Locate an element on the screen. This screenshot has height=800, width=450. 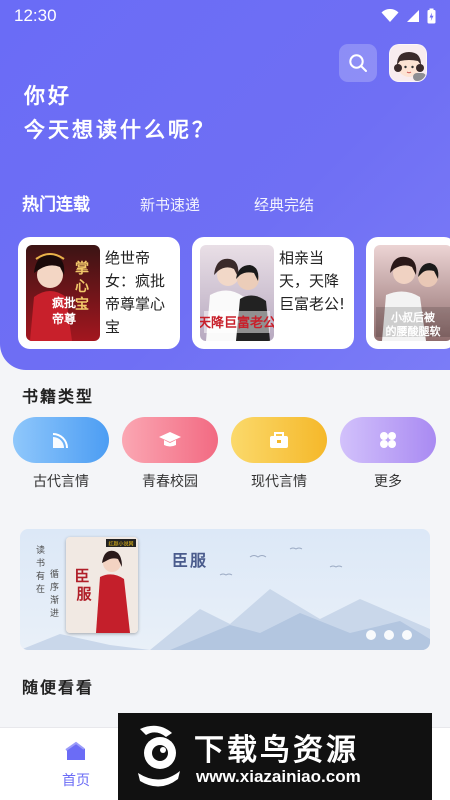
svg-text: 服 is located at coordinates (84, 594).